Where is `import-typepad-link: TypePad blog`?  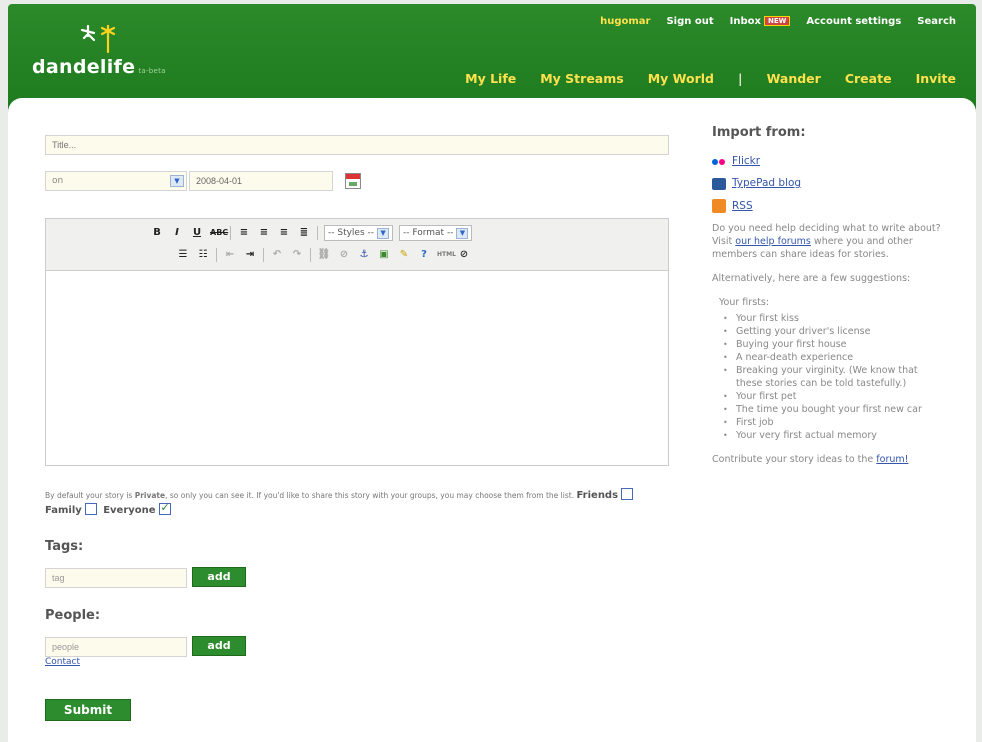 import-typepad-link: TypePad blog is located at coordinates (827, 183).